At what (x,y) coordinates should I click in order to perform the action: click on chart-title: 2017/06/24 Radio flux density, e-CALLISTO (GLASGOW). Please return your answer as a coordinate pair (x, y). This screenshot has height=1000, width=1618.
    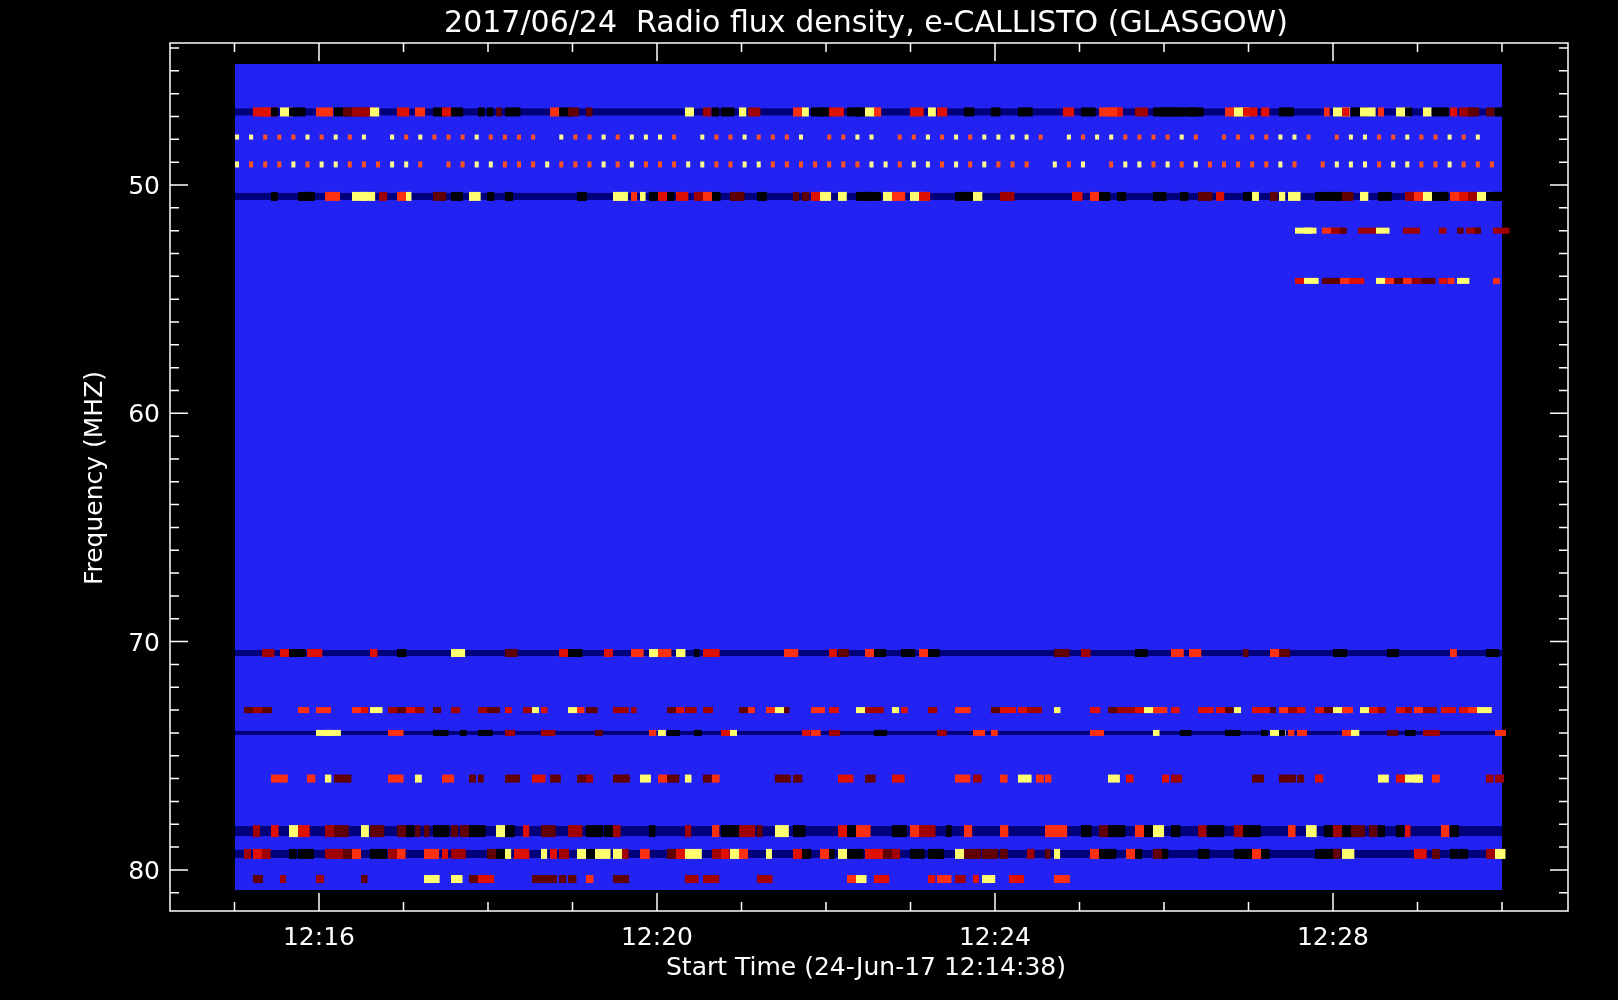
    Looking at the image, I should click on (866, 21).